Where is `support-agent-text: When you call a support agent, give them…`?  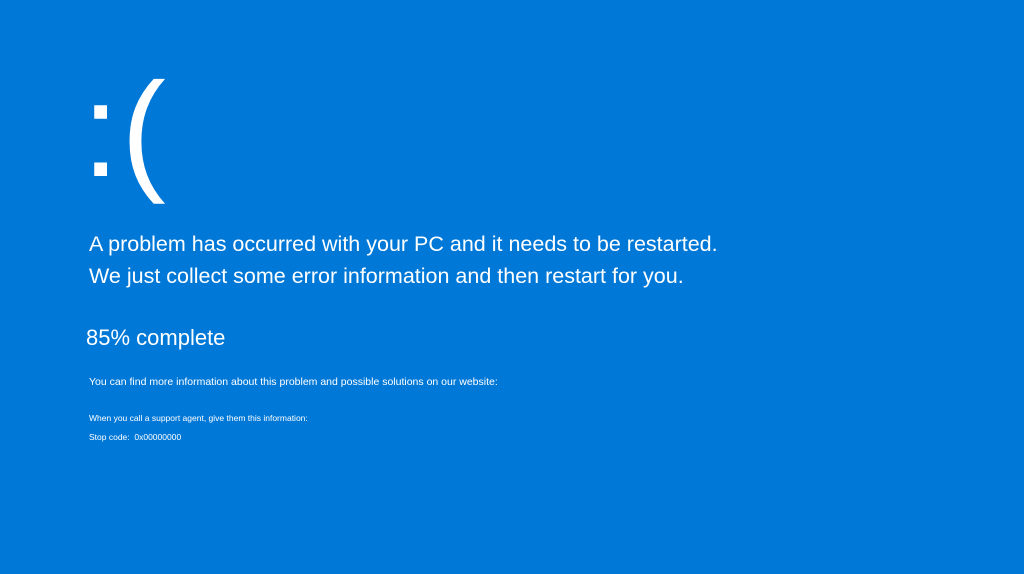
support-agent-text: When you call a support agent, give them… is located at coordinates (198, 418).